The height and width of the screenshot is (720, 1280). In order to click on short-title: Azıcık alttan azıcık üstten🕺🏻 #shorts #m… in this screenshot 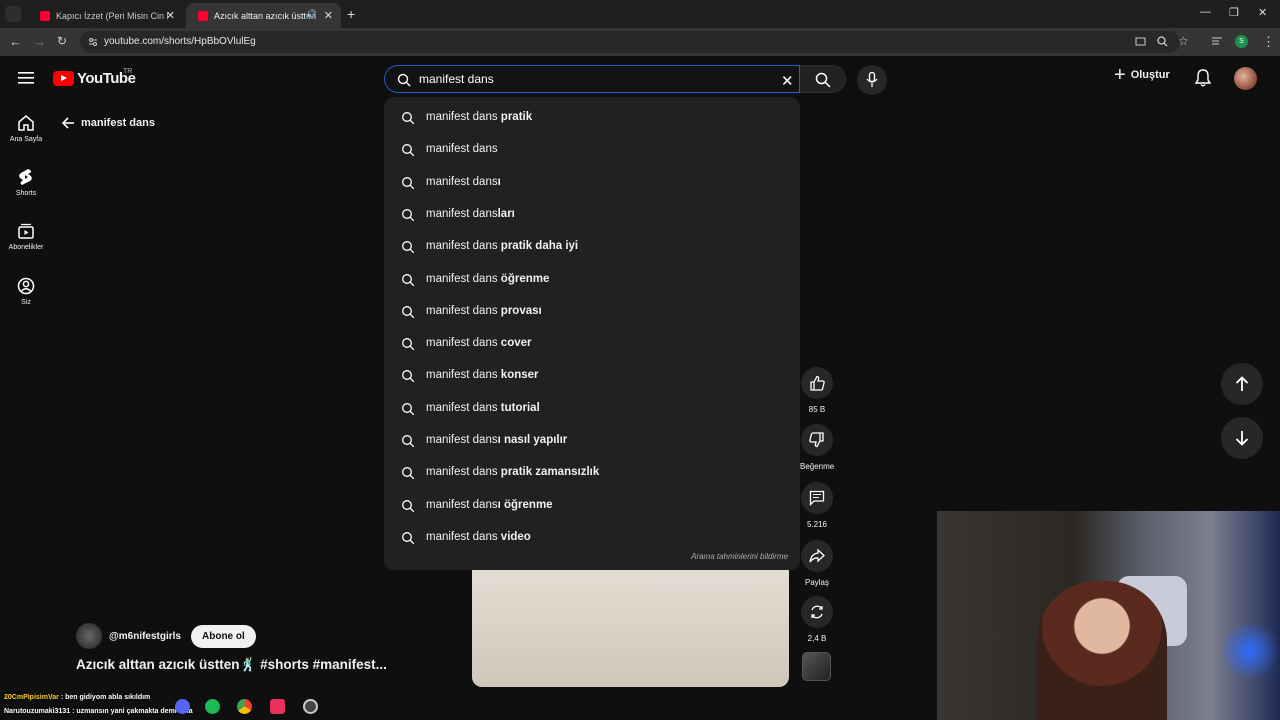, I will do `click(231, 665)`.